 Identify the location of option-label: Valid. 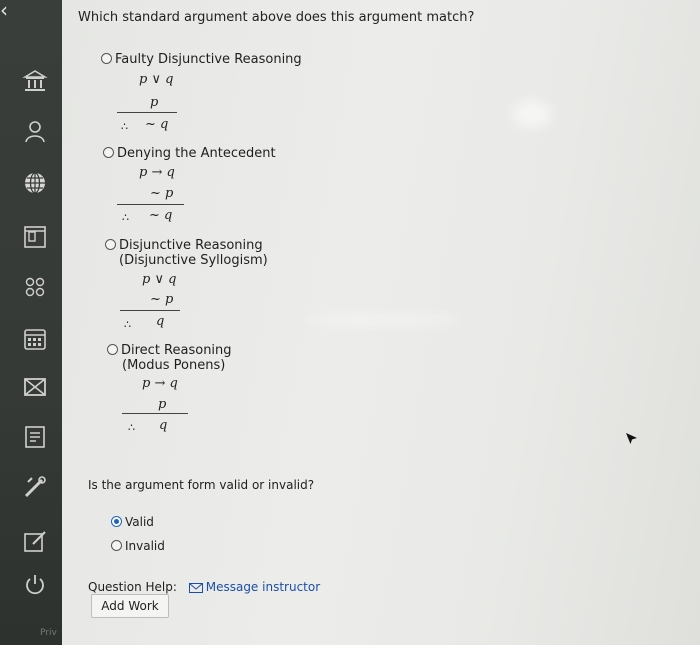
(139, 522).